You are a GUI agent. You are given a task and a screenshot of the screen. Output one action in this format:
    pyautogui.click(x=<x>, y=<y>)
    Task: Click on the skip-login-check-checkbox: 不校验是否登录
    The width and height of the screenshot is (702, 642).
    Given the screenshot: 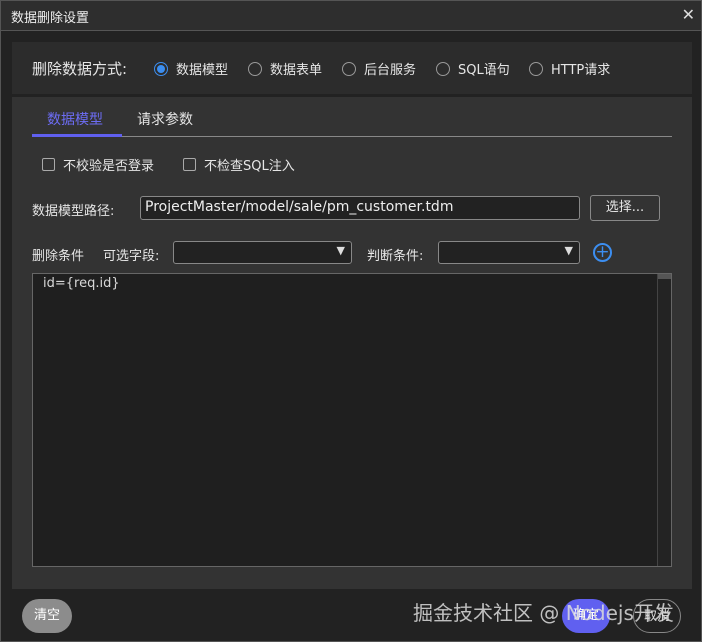 What is the action you would take?
    pyautogui.click(x=98, y=164)
    